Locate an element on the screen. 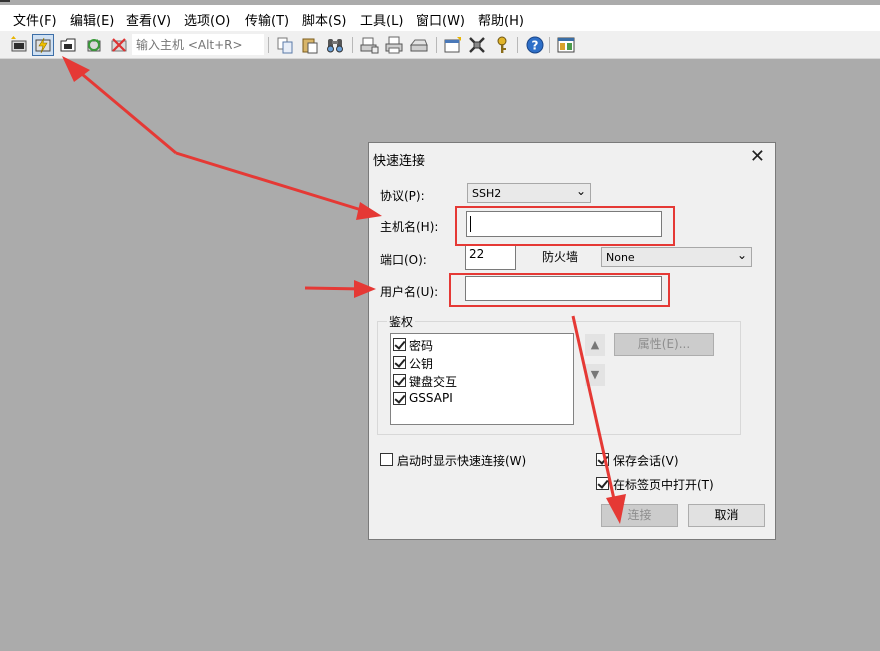 This screenshot has height=651, width=880. copy-icon is located at coordinates (285, 45).